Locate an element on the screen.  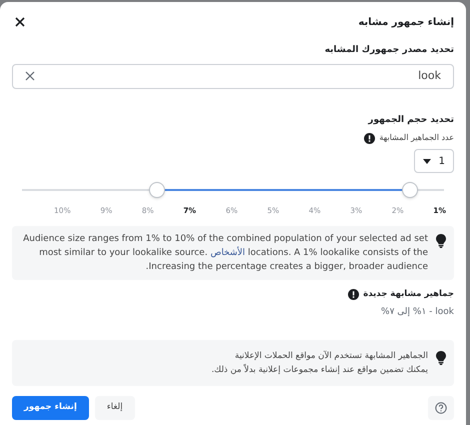
audience-name: look - ١% إلى ٧% is located at coordinates (417, 312).